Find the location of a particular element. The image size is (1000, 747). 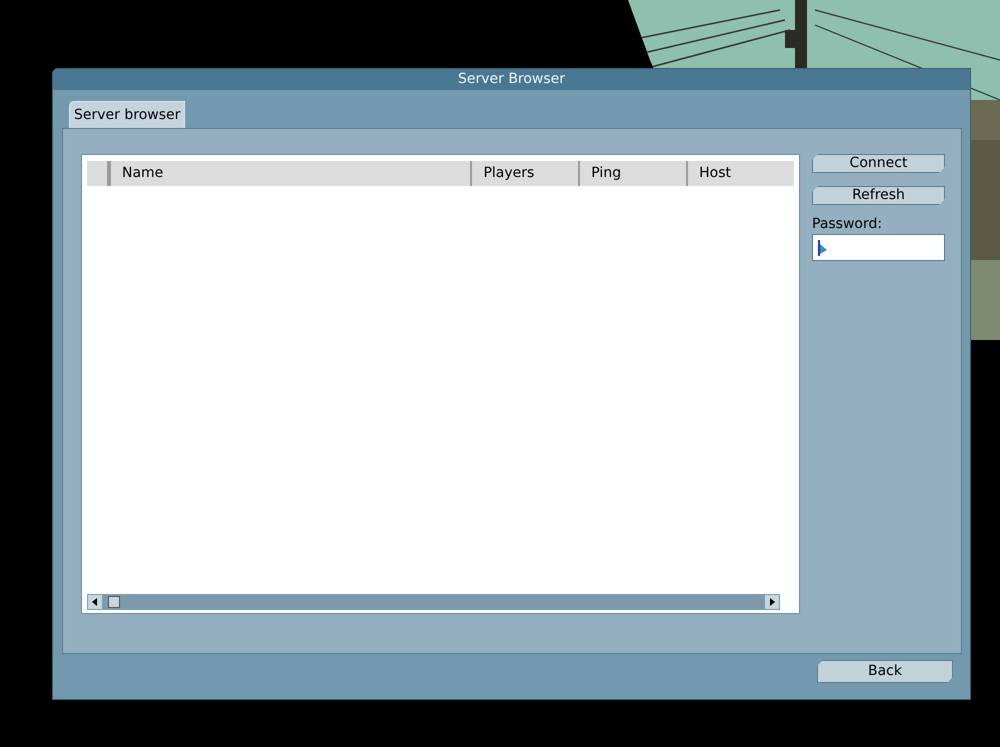

password-label: Password: is located at coordinates (848, 225).